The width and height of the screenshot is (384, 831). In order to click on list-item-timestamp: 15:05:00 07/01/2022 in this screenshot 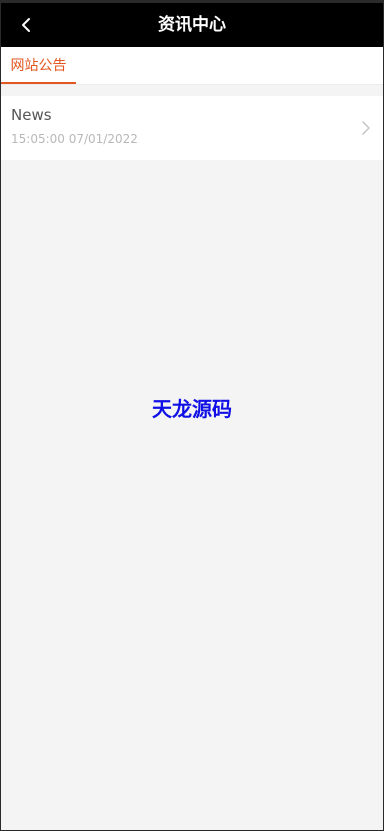, I will do `click(74, 139)`.